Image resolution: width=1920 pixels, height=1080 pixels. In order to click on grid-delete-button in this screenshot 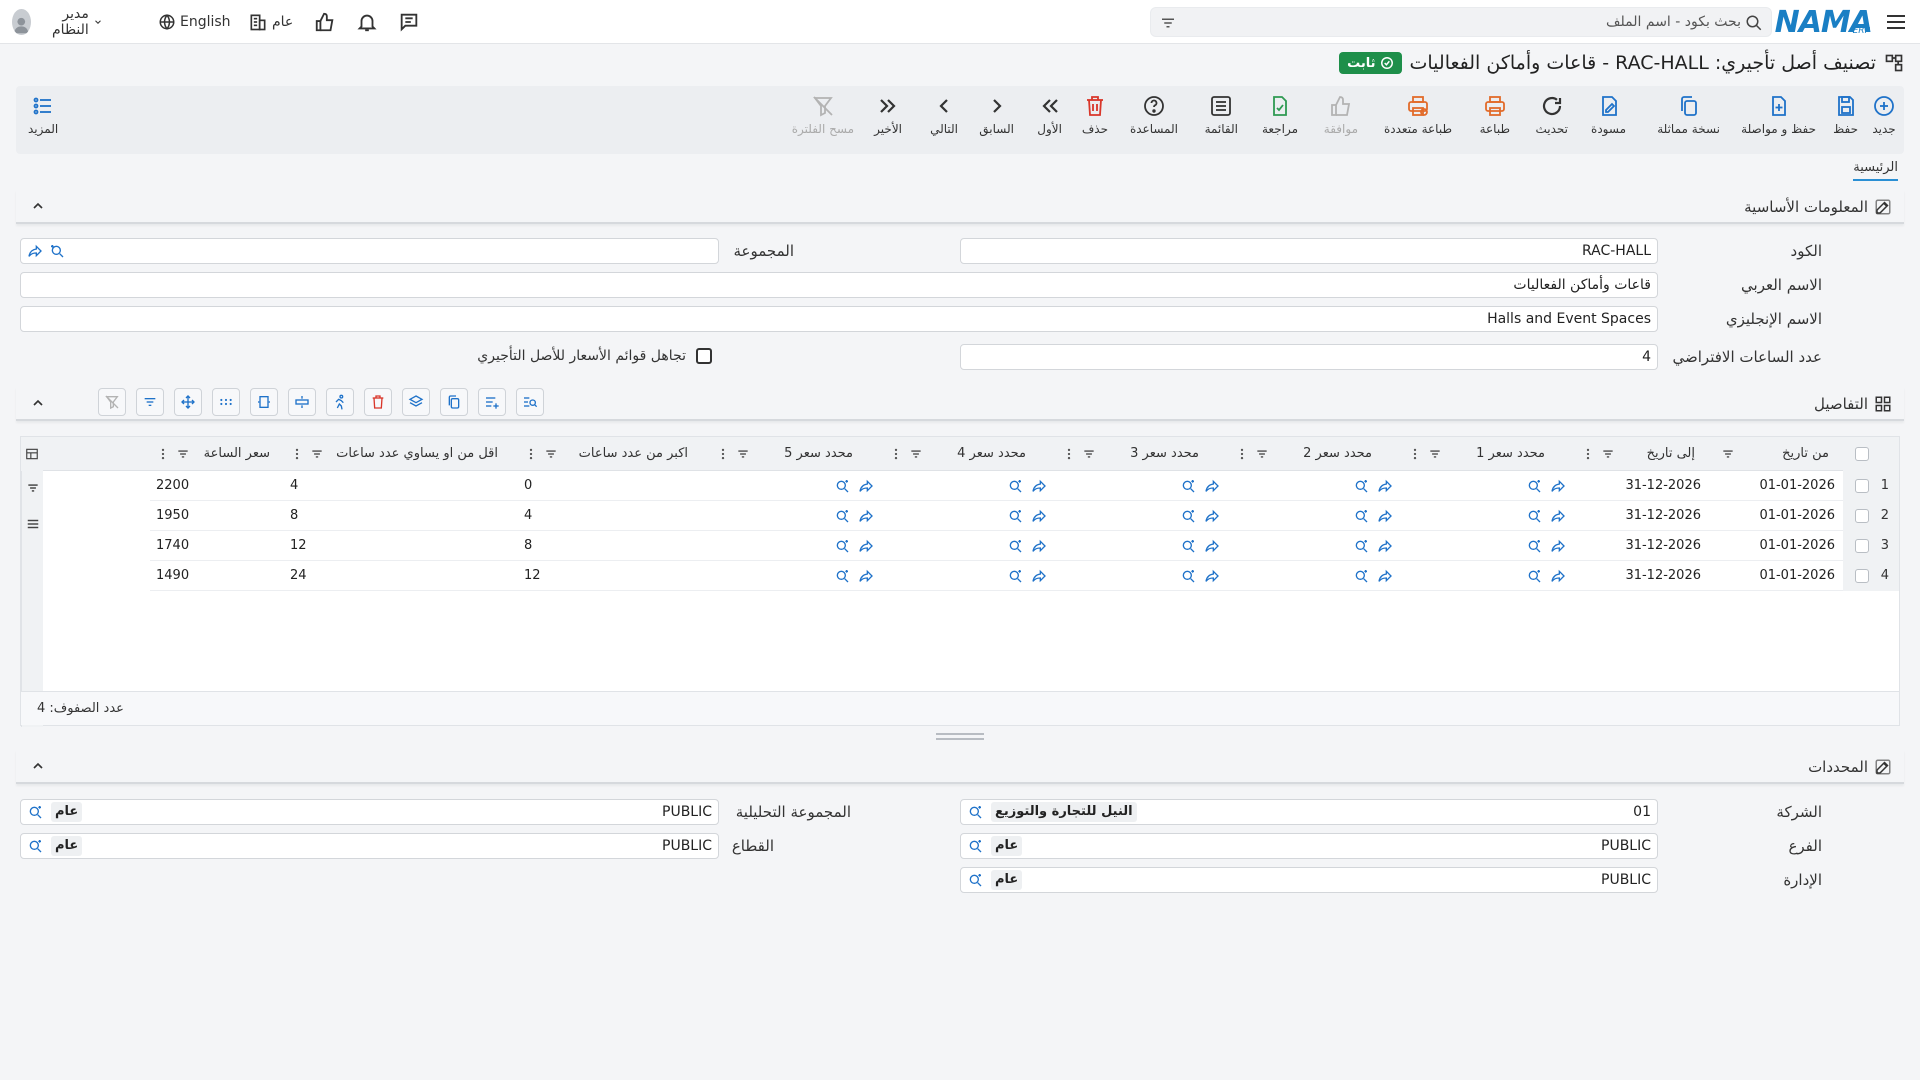, I will do `click(378, 402)`.